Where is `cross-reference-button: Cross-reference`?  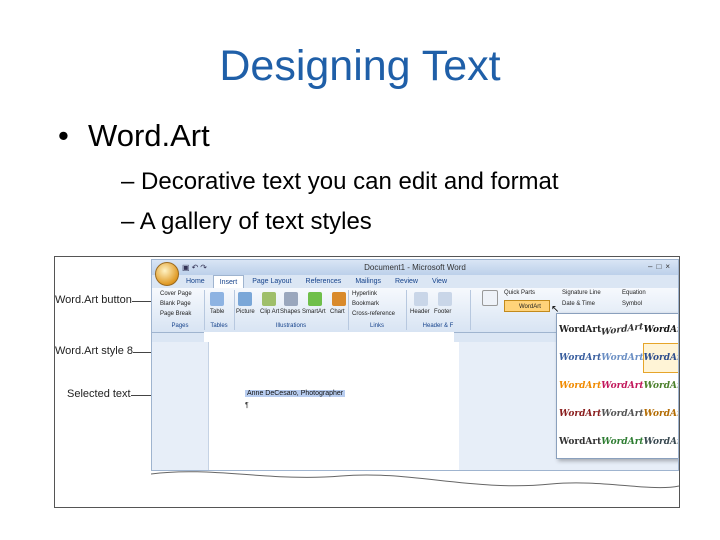
cross-reference-button: Cross-reference is located at coordinates (373, 314).